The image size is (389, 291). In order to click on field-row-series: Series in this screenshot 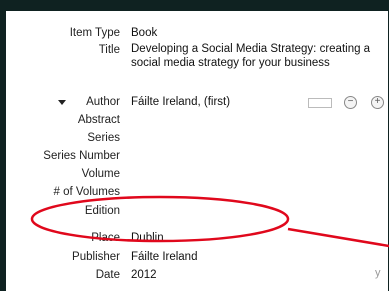, I will do `click(197, 139)`.